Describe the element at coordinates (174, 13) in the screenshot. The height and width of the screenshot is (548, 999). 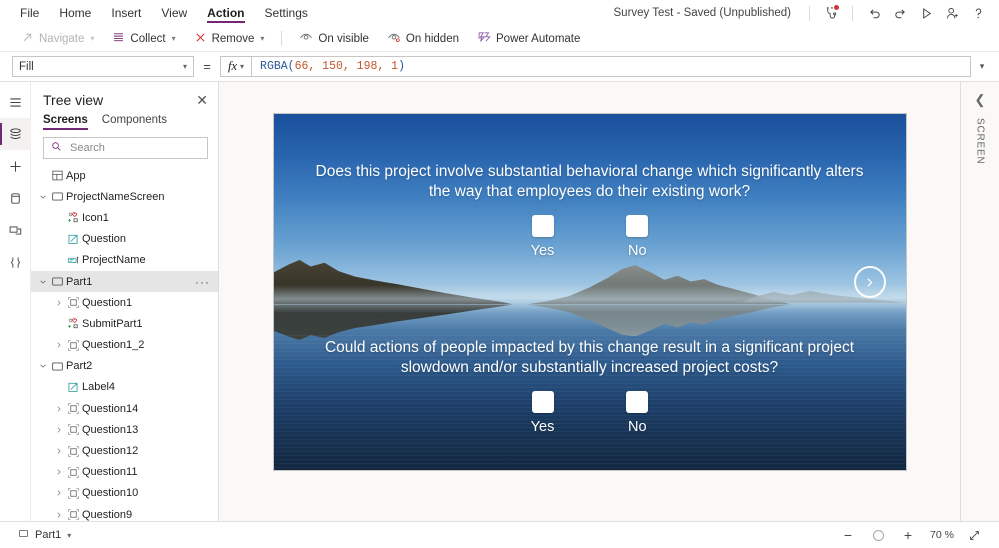
I see `menu-item-view: View` at that location.